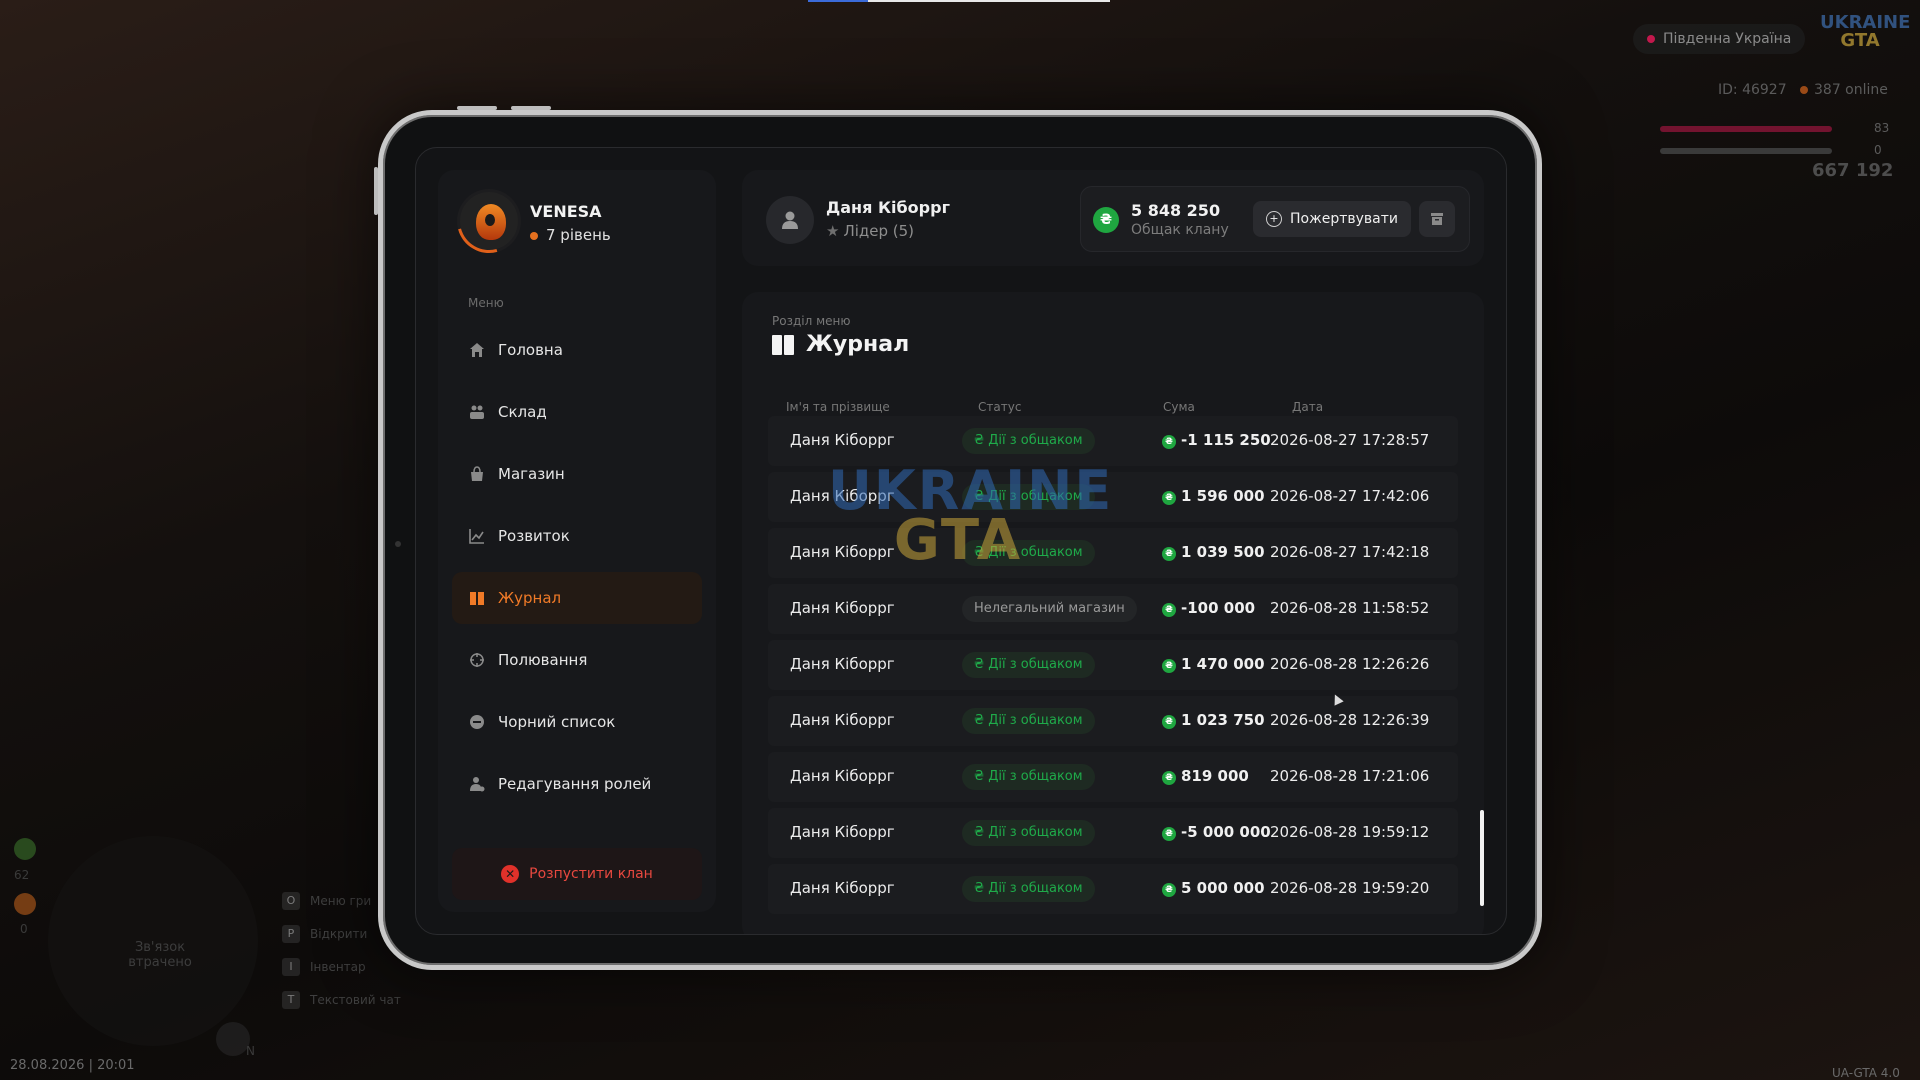  What do you see at coordinates (577, 598) in the screenshot?
I see `sidebar-item-journal: Журнал` at bounding box center [577, 598].